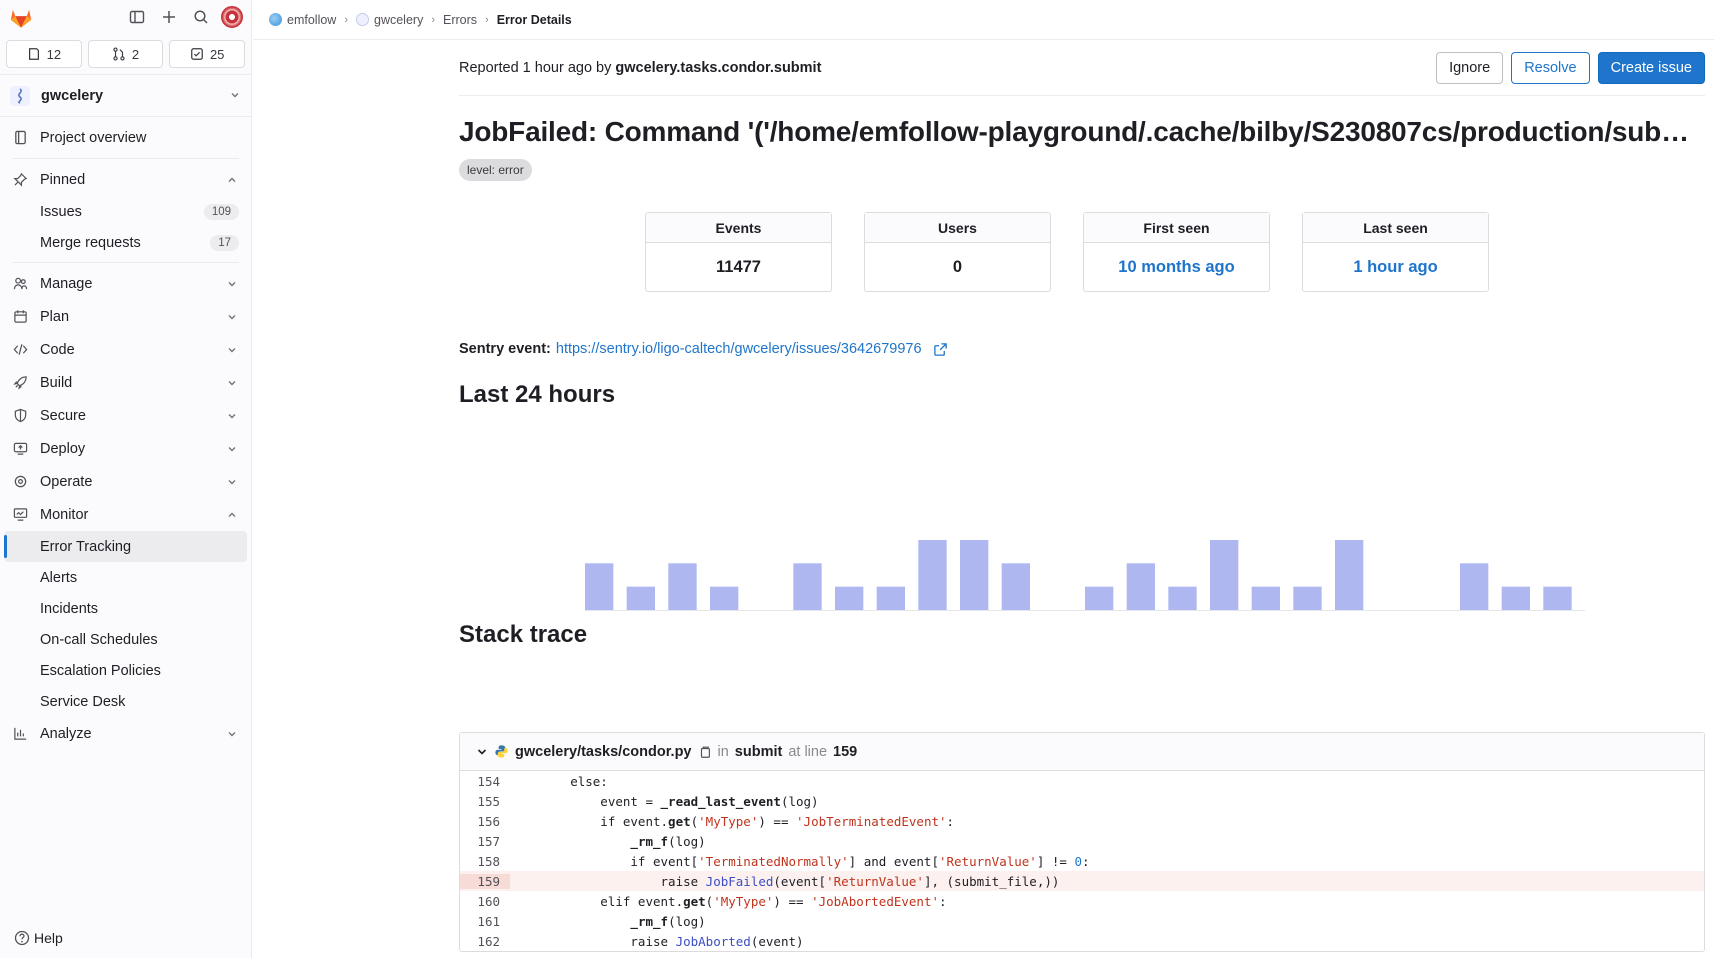  What do you see at coordinates (1550, 67) in the screenshot?
I see `resolve-button: Resolve` at bounding box center [1550, 67].